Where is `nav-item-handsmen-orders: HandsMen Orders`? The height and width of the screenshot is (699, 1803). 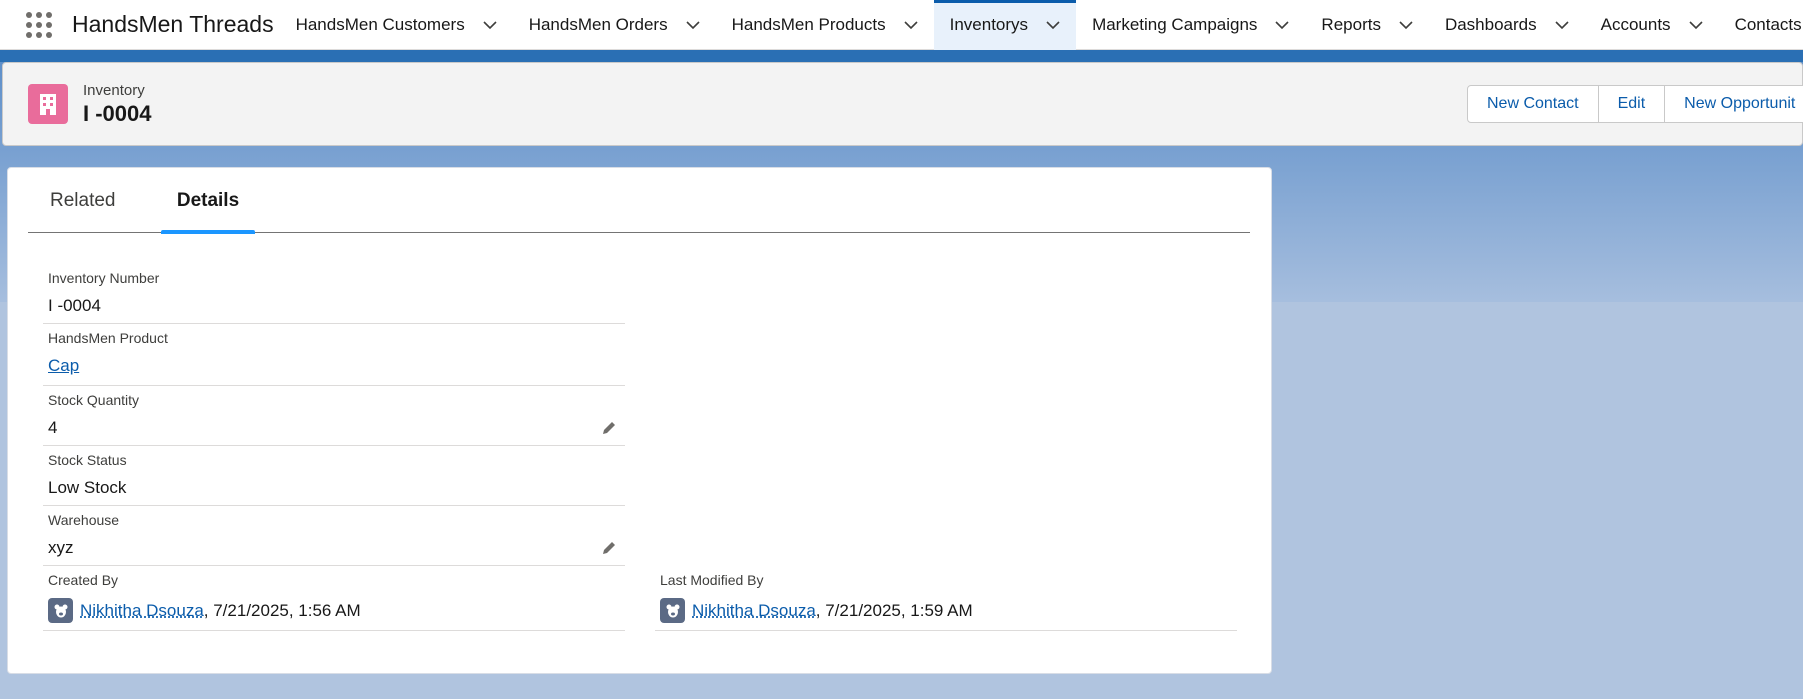
nav-item-handsmen-orders: HandsMen Orders is located at coordinates (614, 25).